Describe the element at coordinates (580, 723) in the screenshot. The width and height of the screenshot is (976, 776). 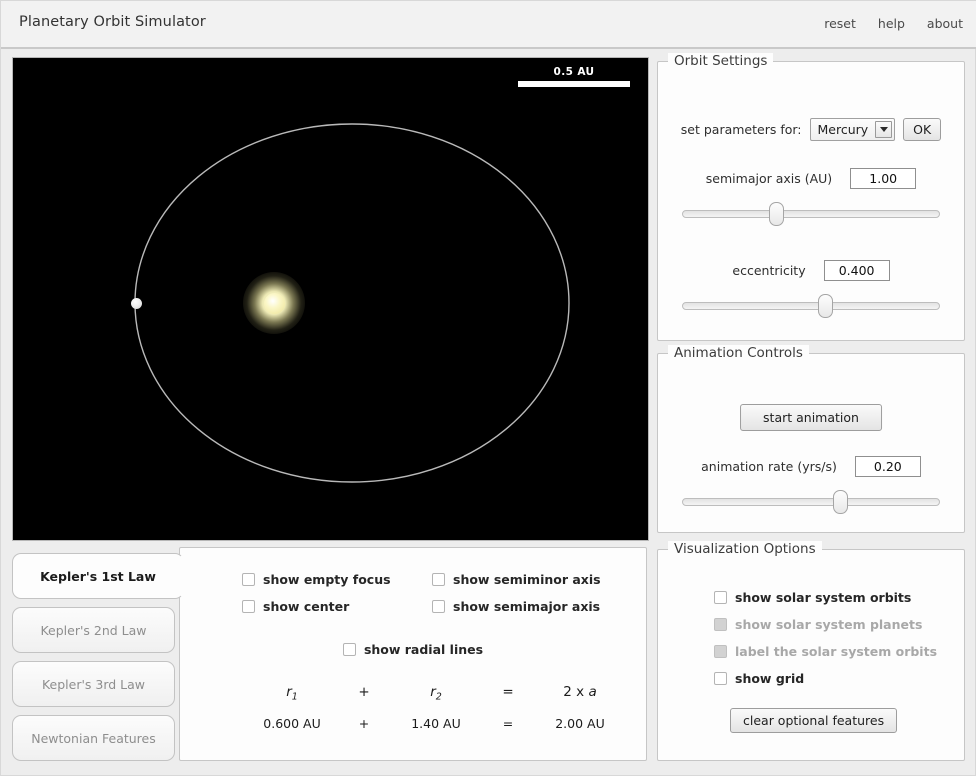
I see `equation-result-value: 2.00 AU` at that location.